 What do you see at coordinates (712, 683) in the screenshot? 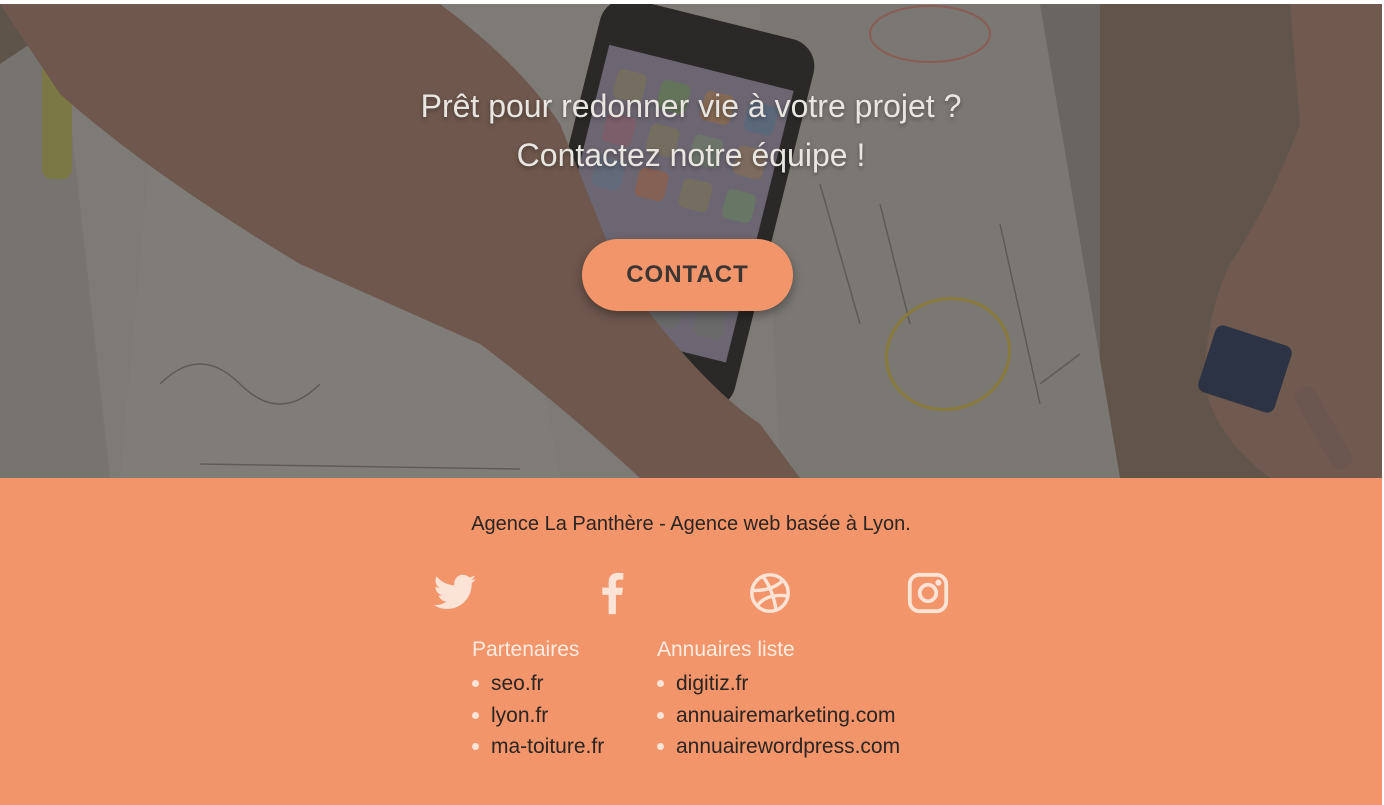
I see `directory-link-digitiz: digitiz.fr` at bounding box center [712, 683].